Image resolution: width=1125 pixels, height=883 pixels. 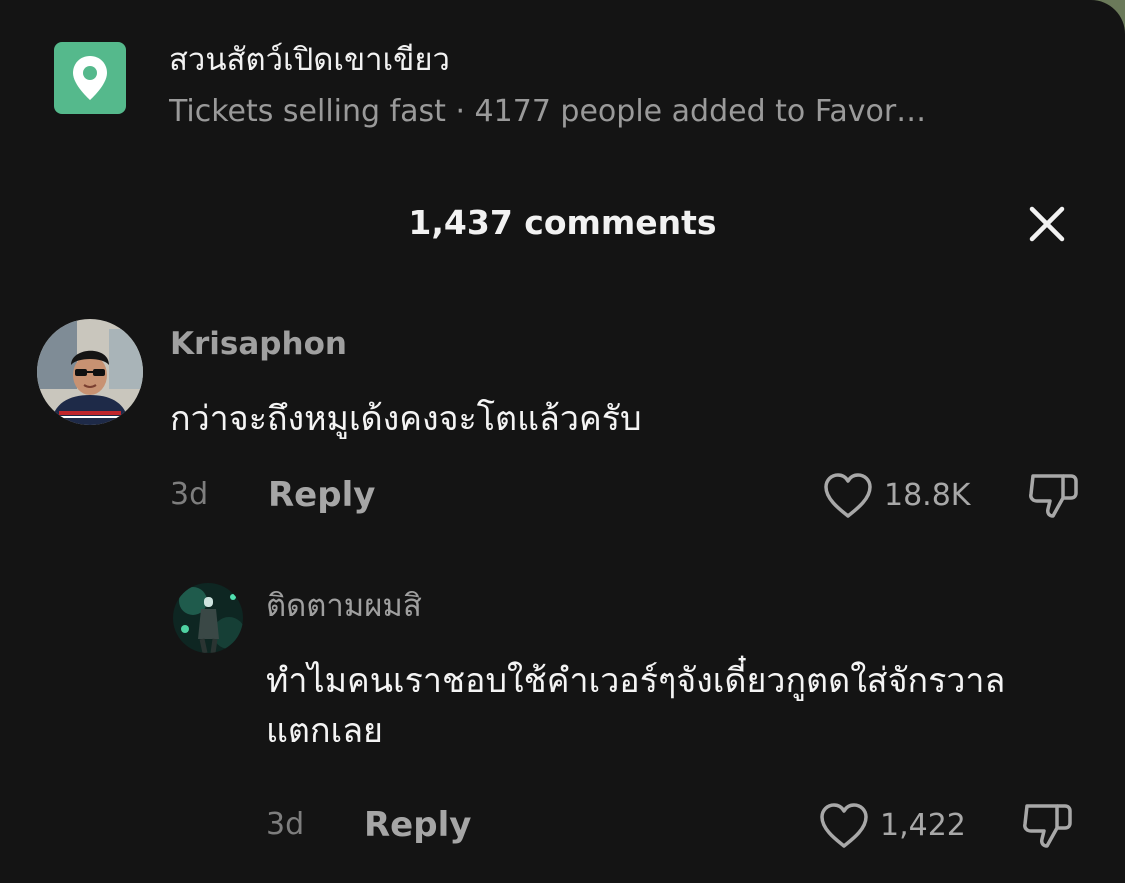 I want to click on like-button: 1,422, so click(x=892, y=826).